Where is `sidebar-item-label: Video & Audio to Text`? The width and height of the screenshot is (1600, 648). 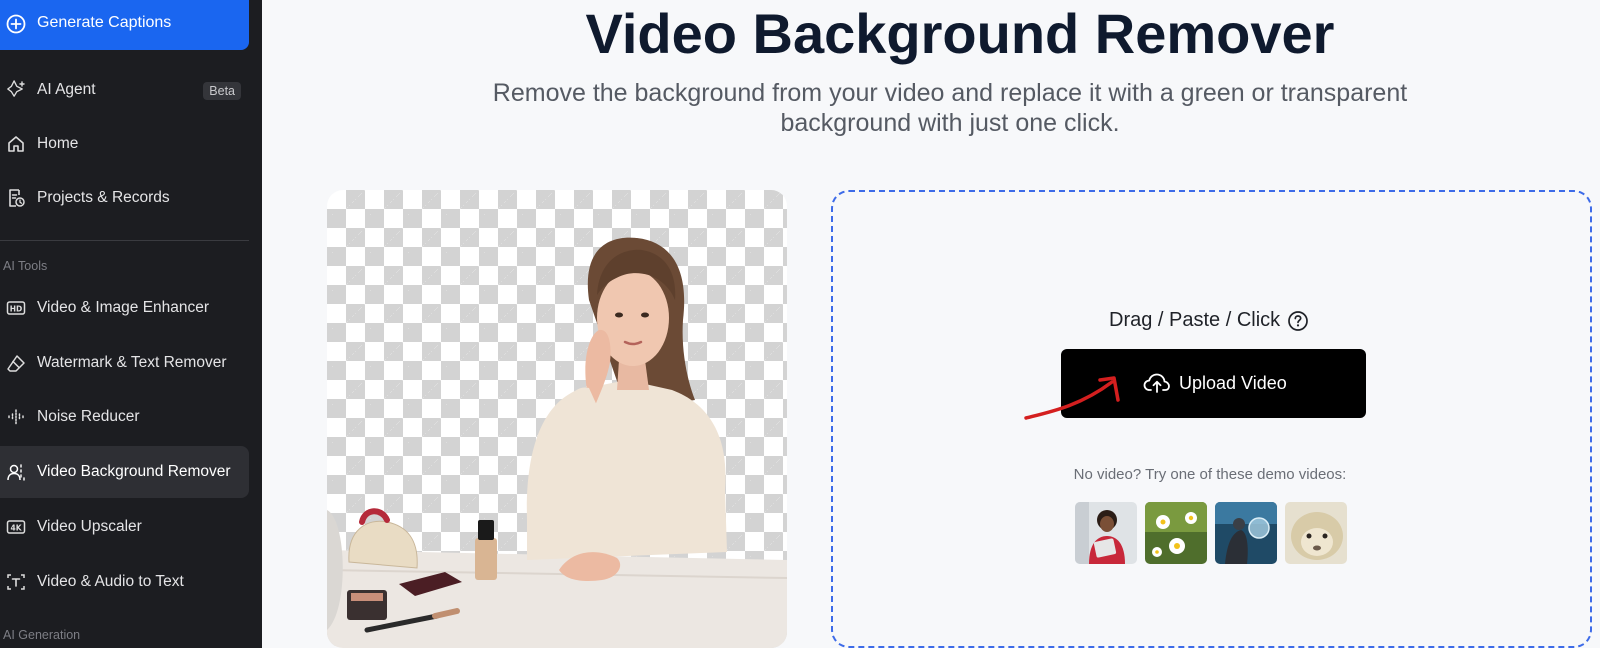
sidebar-item-label: Video & Audio to Text is located at coordinates (110, 581).